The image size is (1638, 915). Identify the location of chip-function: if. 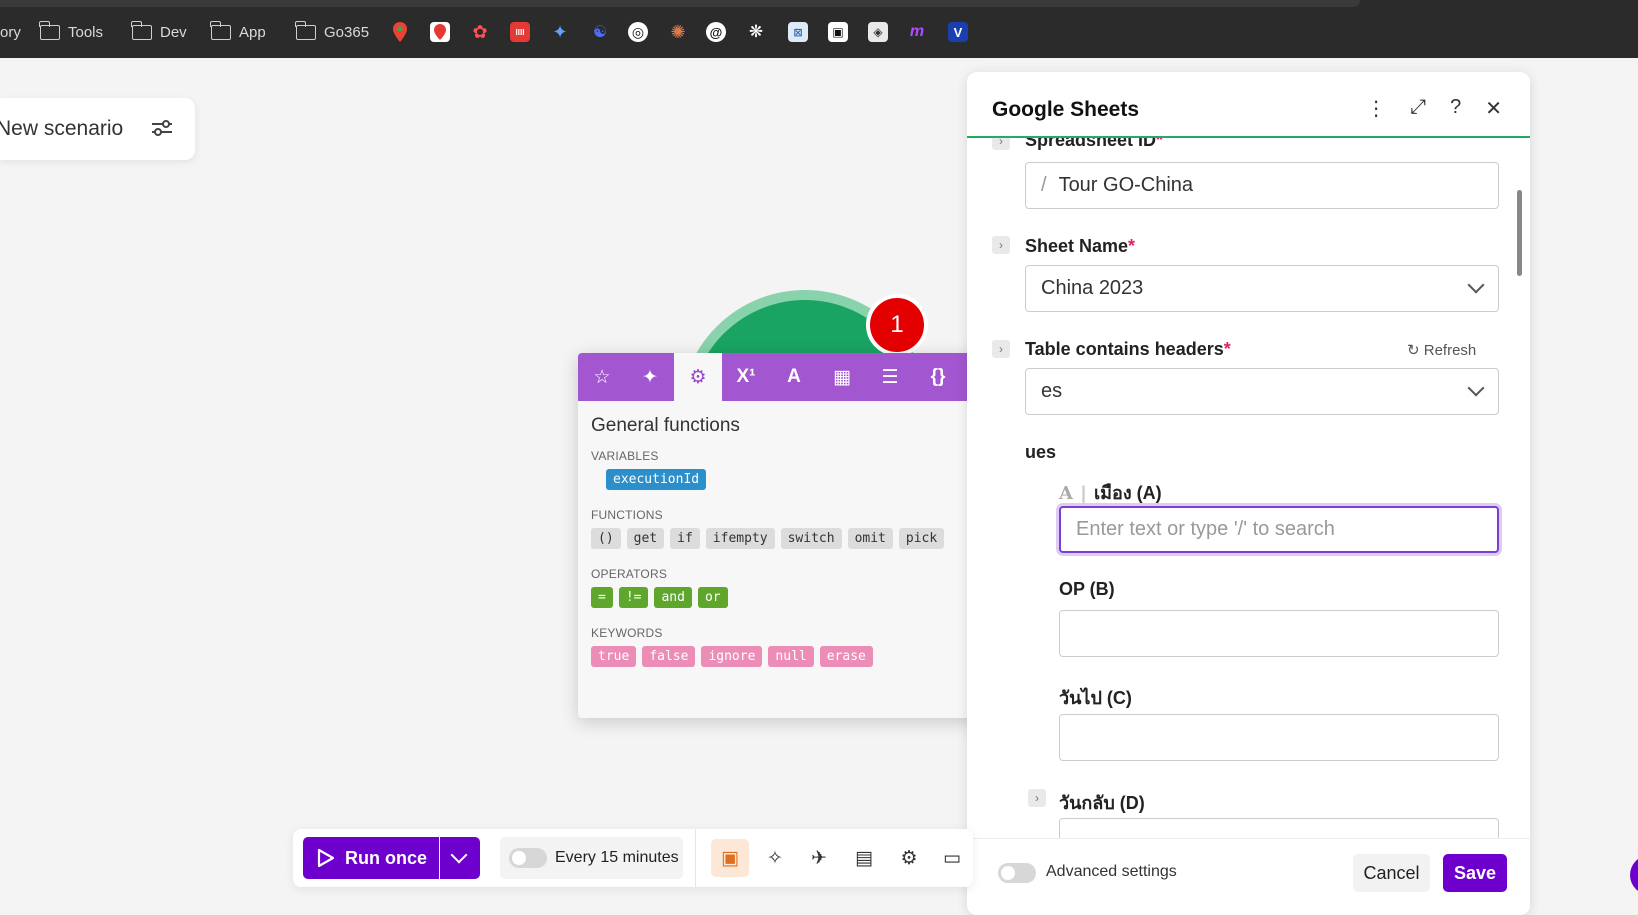
(685, 538).